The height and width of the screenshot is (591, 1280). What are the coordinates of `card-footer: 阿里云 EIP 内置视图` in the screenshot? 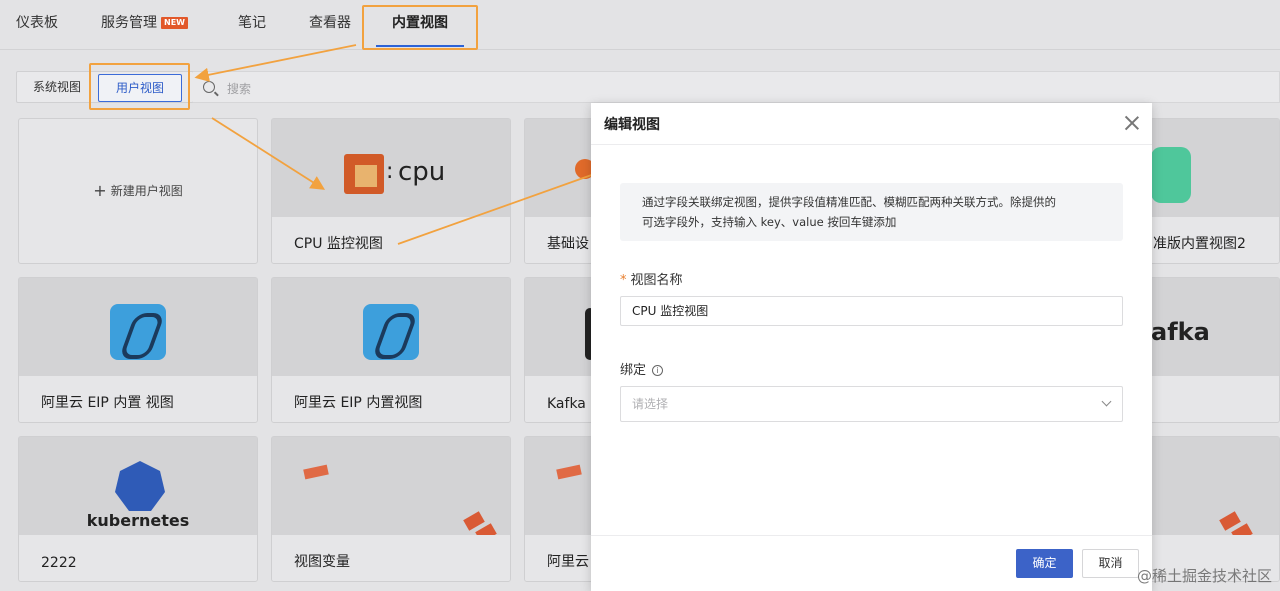 It's located at (391, 399).